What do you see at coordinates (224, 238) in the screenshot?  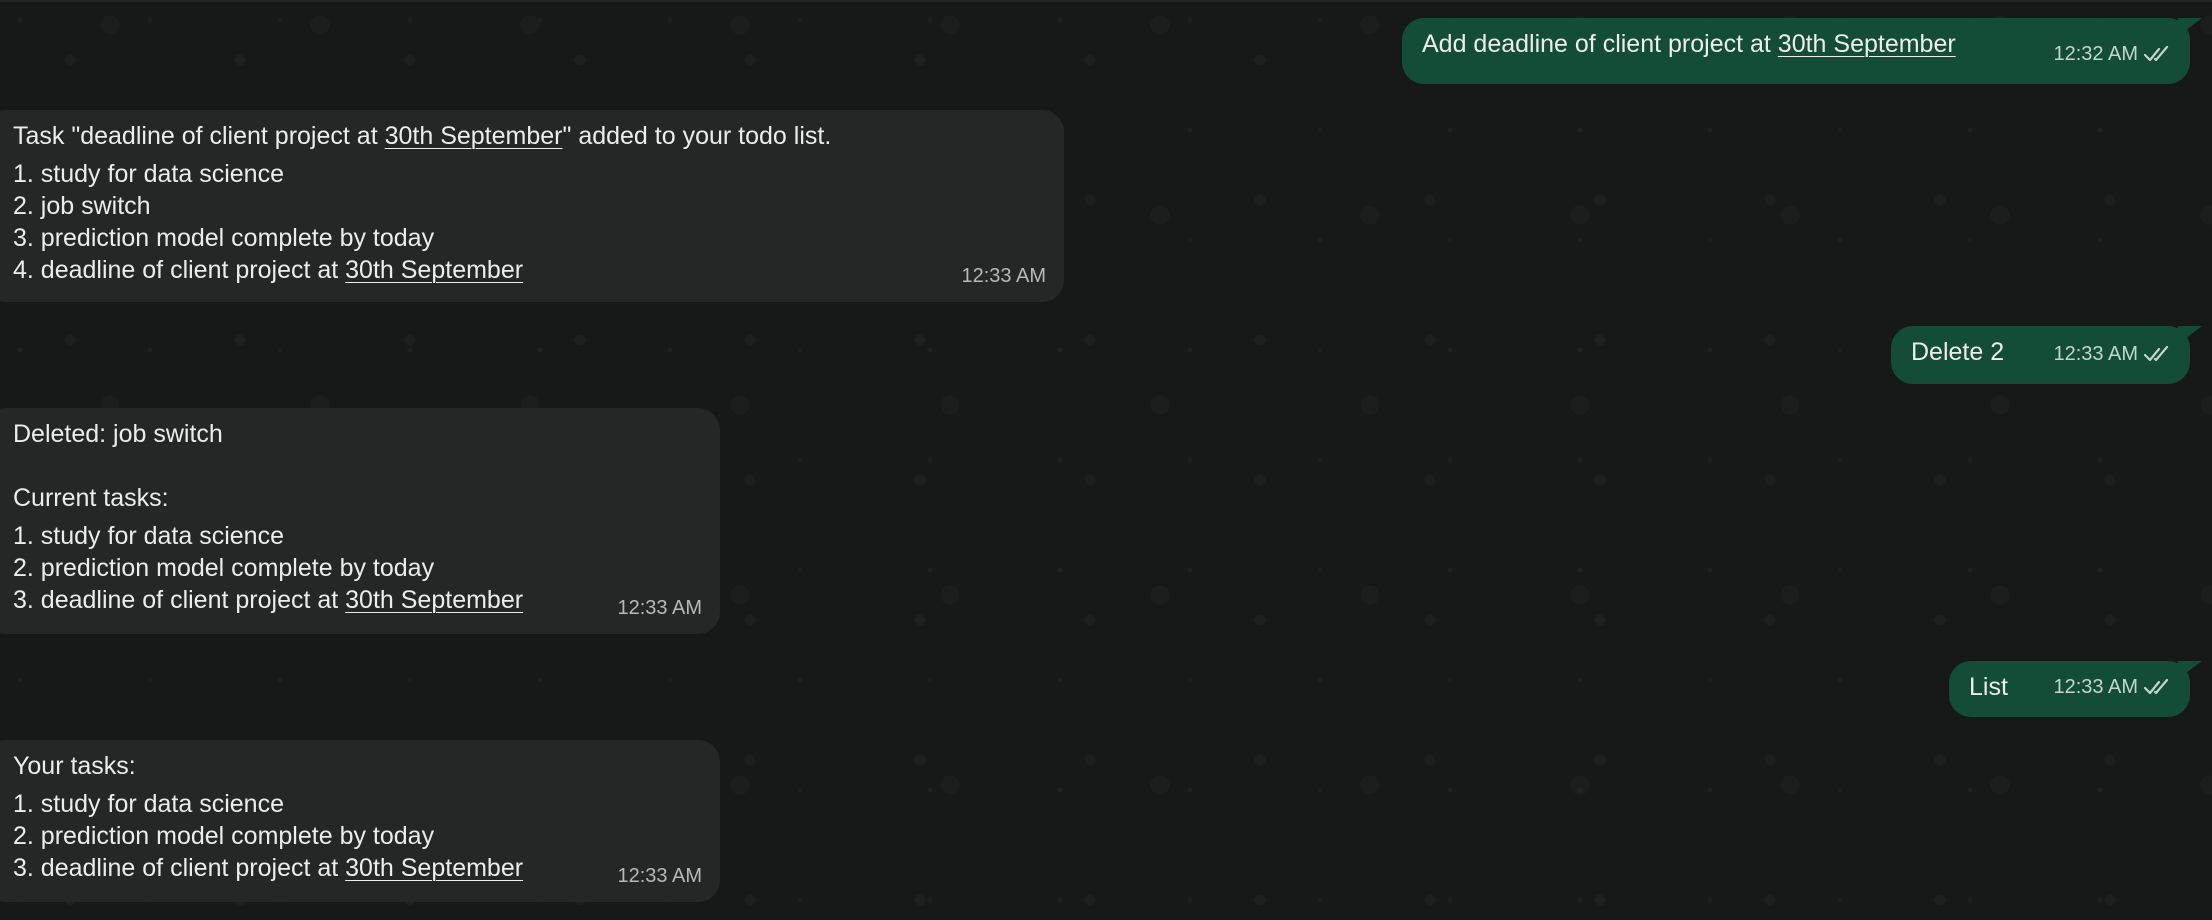 I see `task-item: 3. prediction model complete by today` at bounding box center [224, 238].